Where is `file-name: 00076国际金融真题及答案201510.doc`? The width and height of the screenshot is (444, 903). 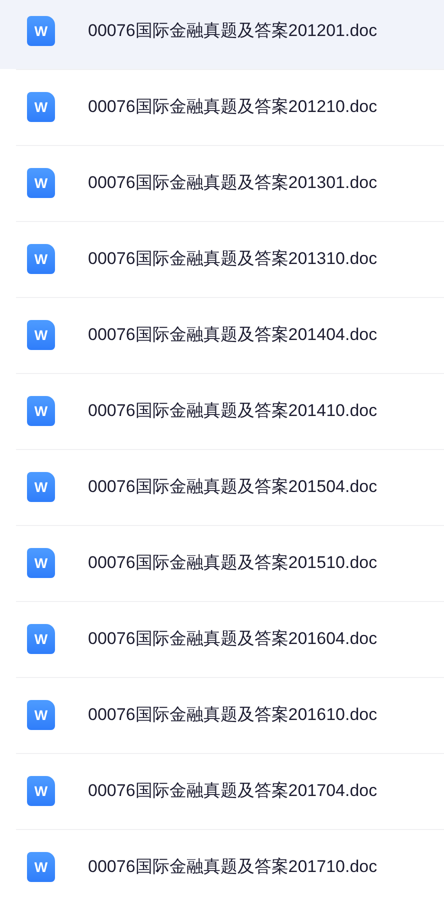 file-name: 00076国际金融真题及答案201510.doc is located at coordinates (233, 563).